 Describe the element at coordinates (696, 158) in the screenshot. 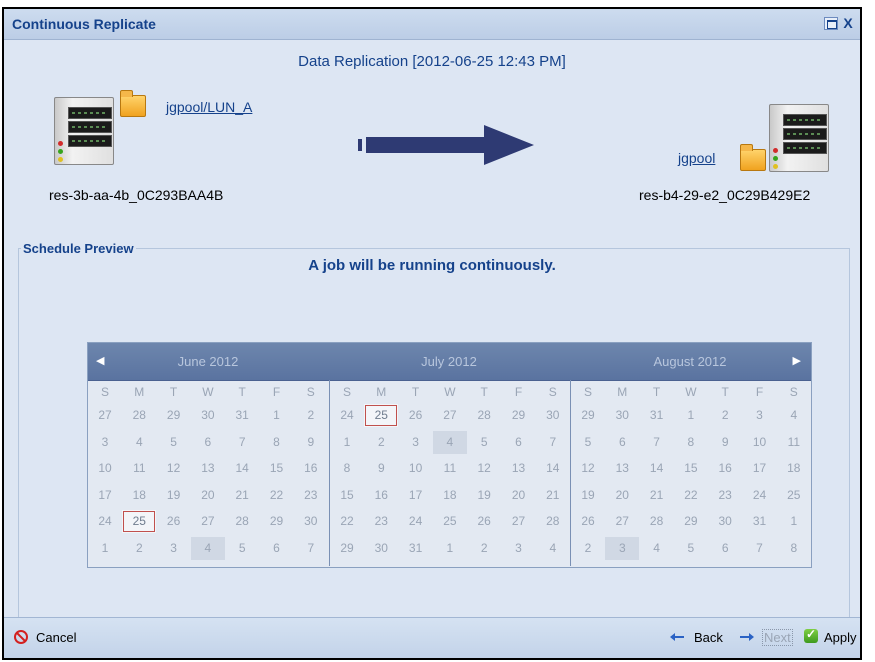

I see `target-volume-link: jgpool` at that location.